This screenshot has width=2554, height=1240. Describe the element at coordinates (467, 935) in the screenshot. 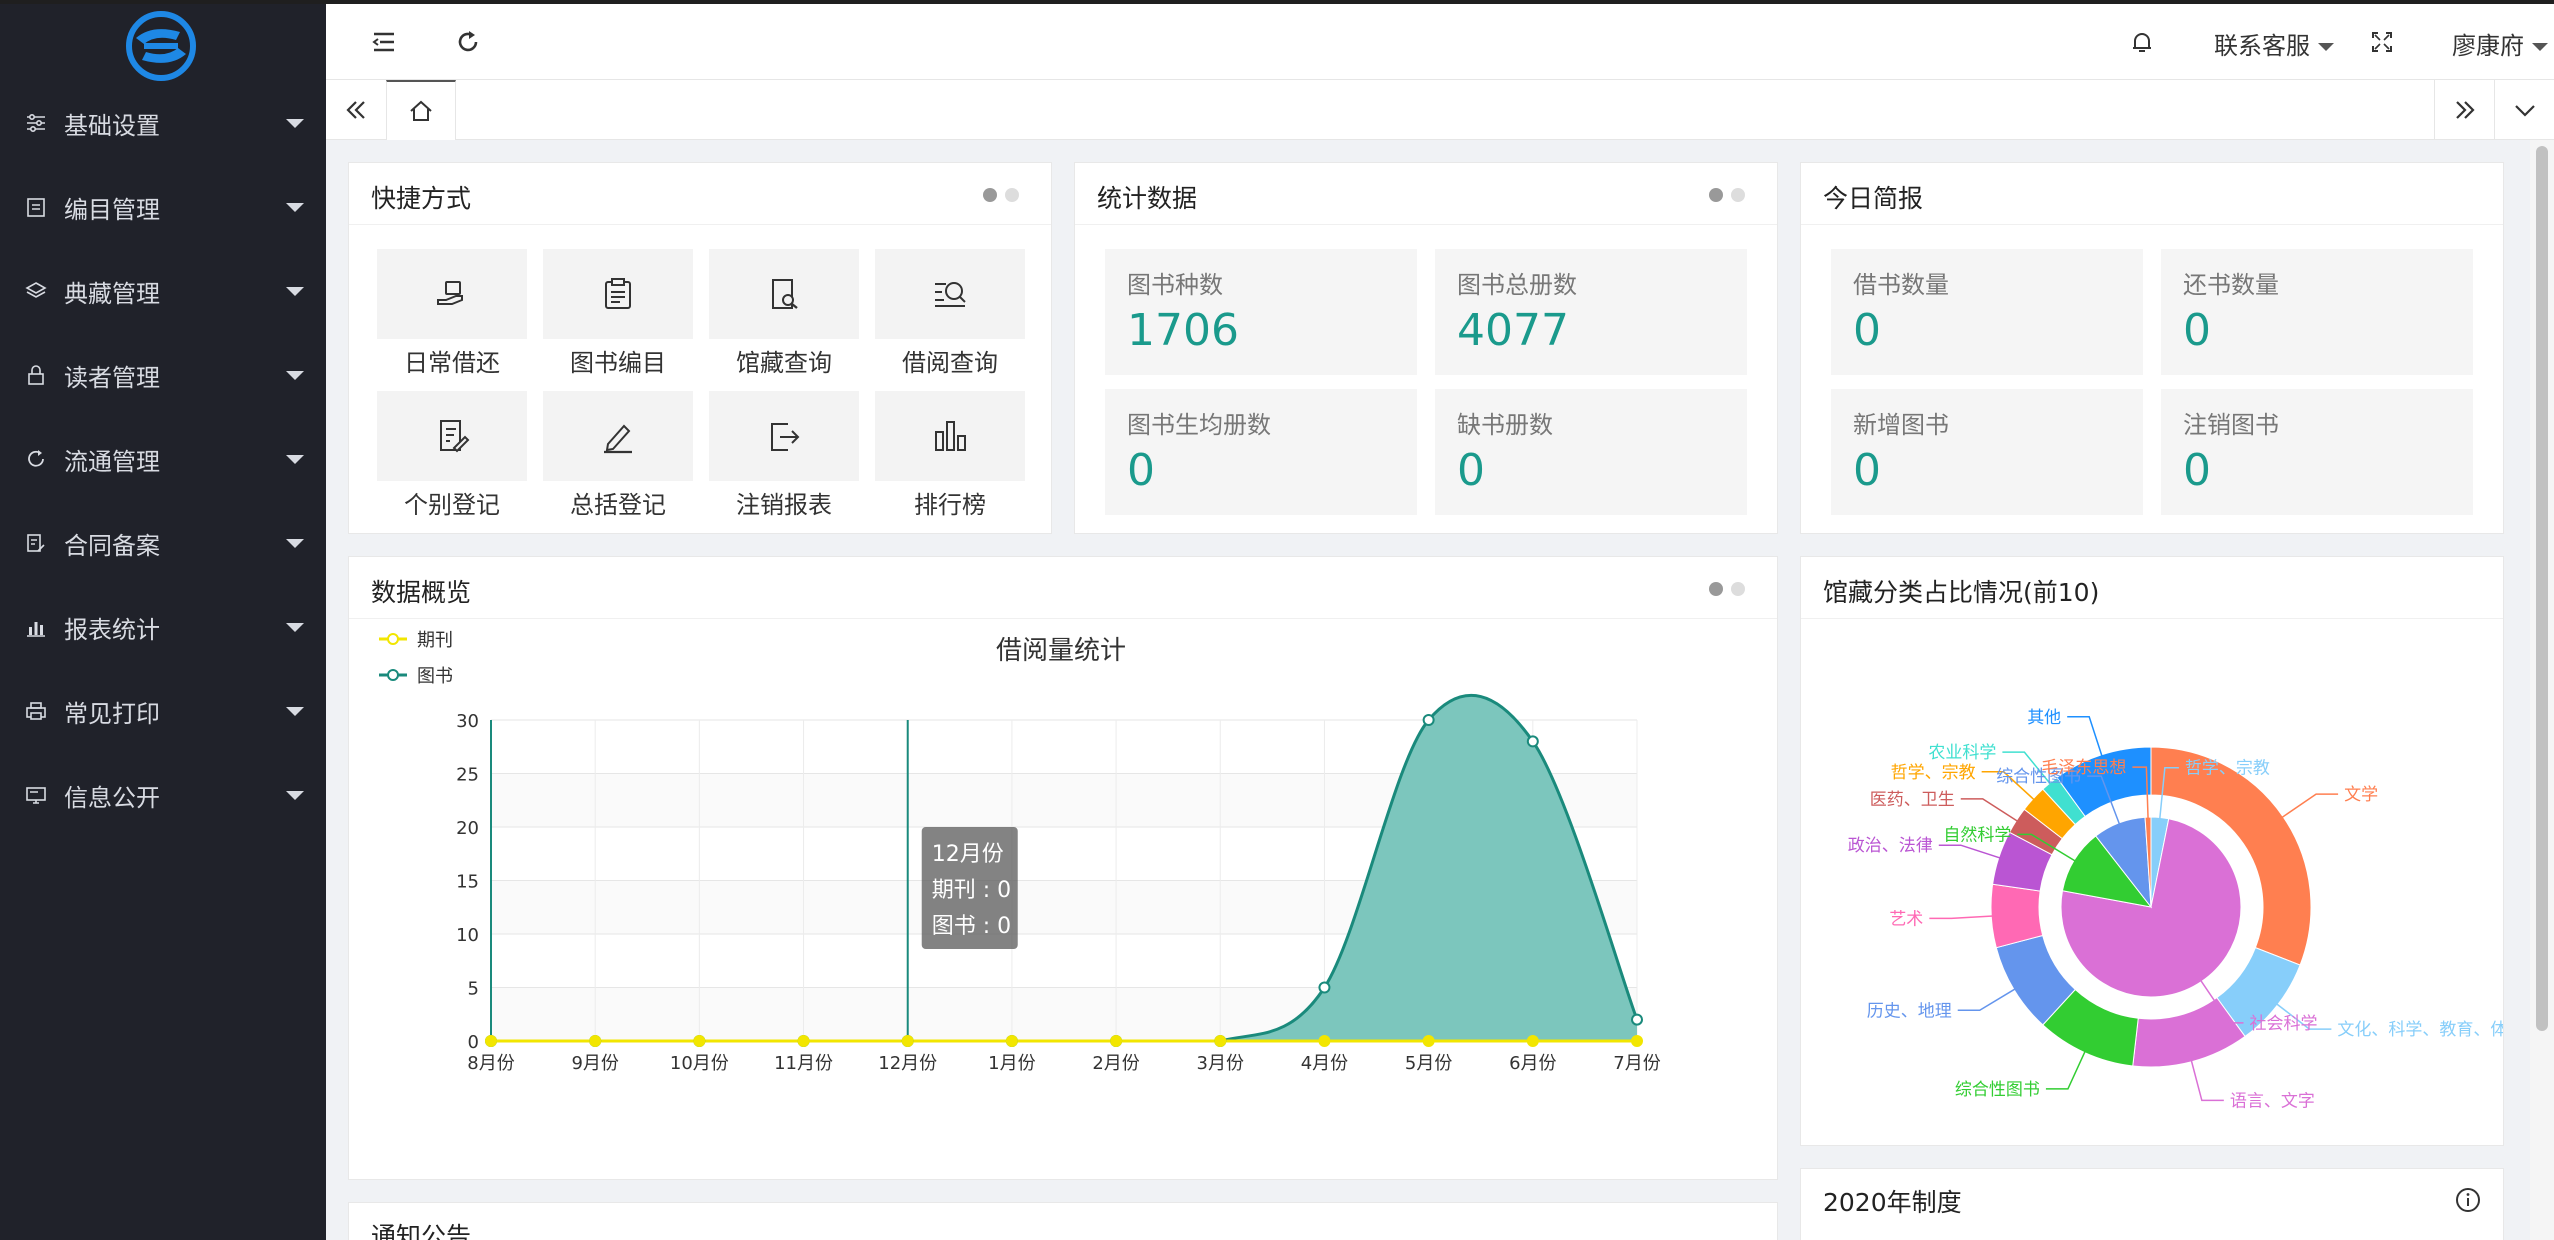

I see `y-tick-label: 10` at that location.